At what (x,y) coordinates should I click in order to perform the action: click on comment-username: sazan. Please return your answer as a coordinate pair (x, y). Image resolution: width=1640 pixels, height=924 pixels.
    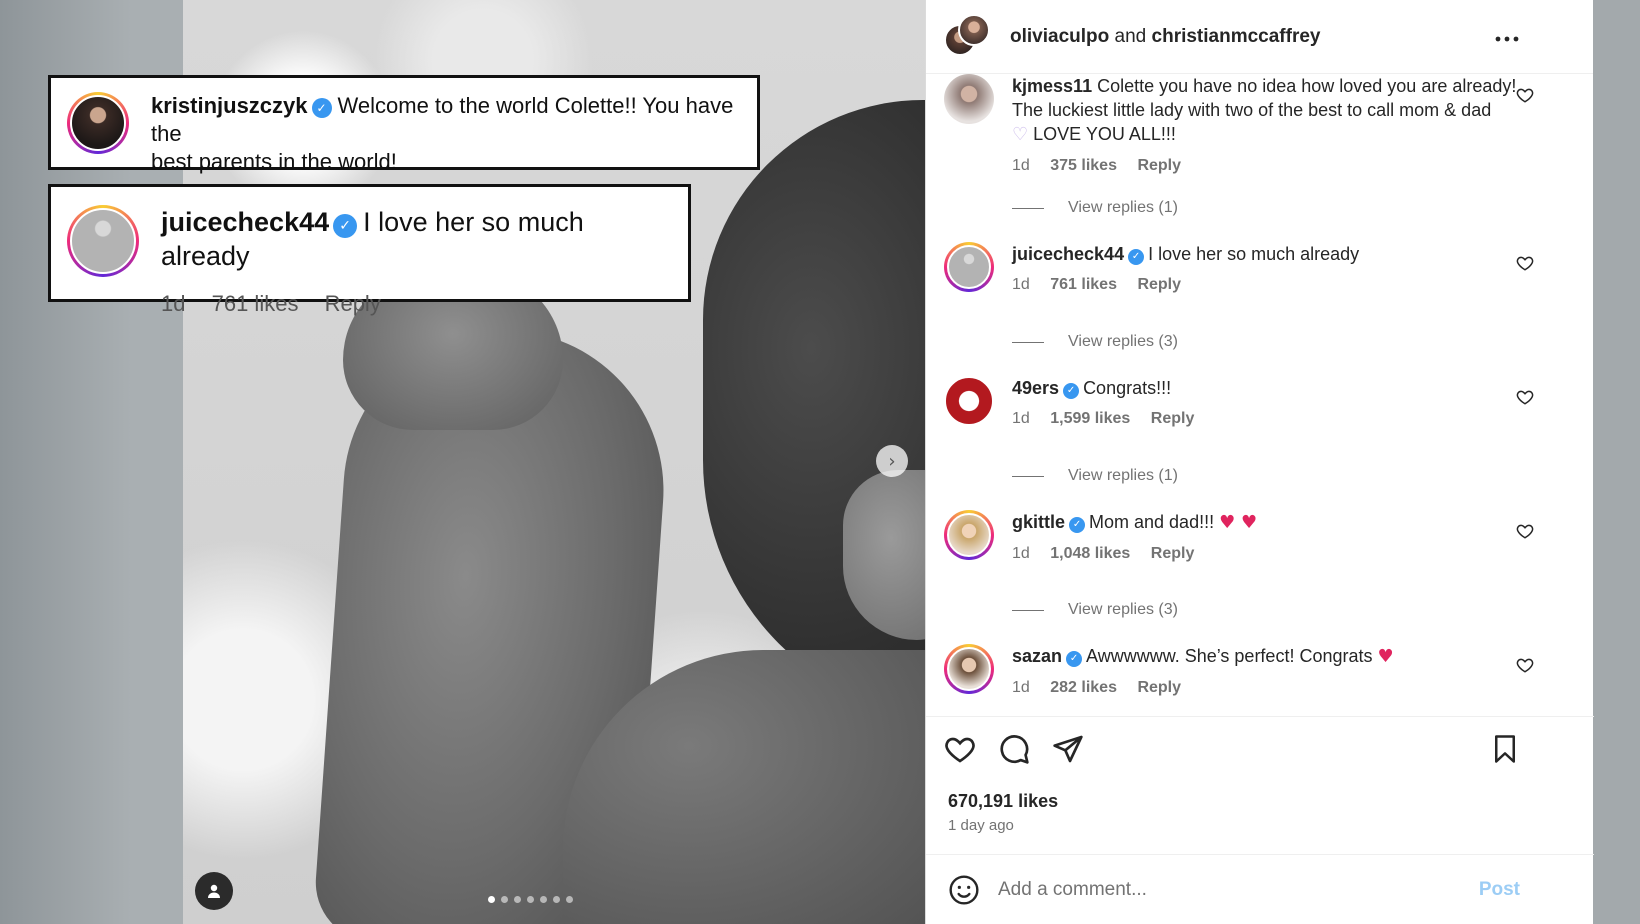
    Looking at the image, I should click on (1037, 656).